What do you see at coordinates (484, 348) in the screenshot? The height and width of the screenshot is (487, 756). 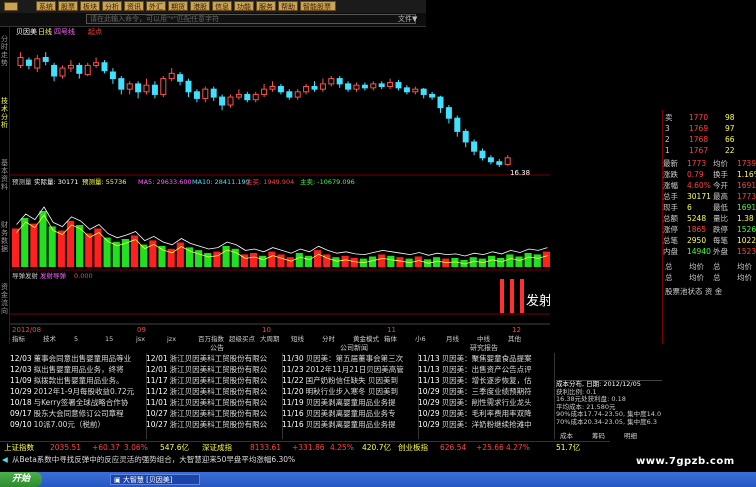 I see `news-tab-2: 研究报告` at bounding box center [484, 348].